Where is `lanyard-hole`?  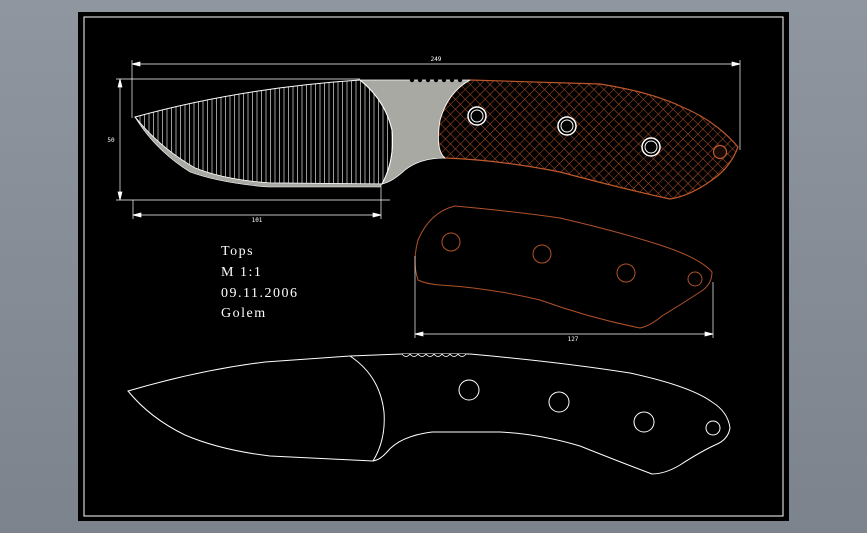 lanyard-hole is located at coordinates (720, 152).